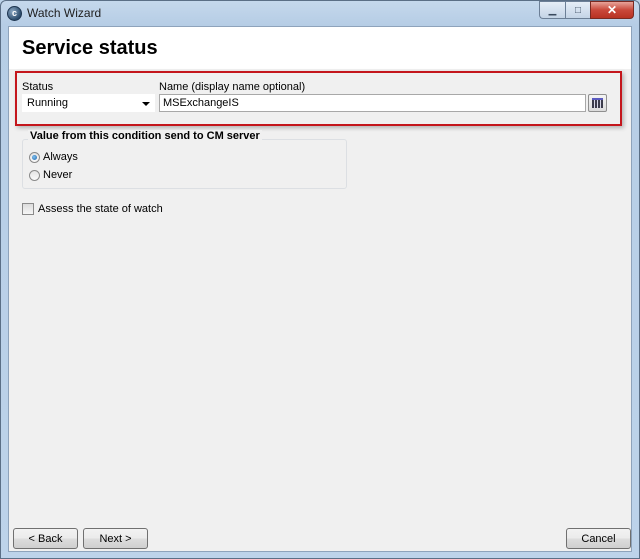 Image resolution: width=640 pixels, height=559 pixels. I want to click on status-dropdown: Running, so click(88, 103).